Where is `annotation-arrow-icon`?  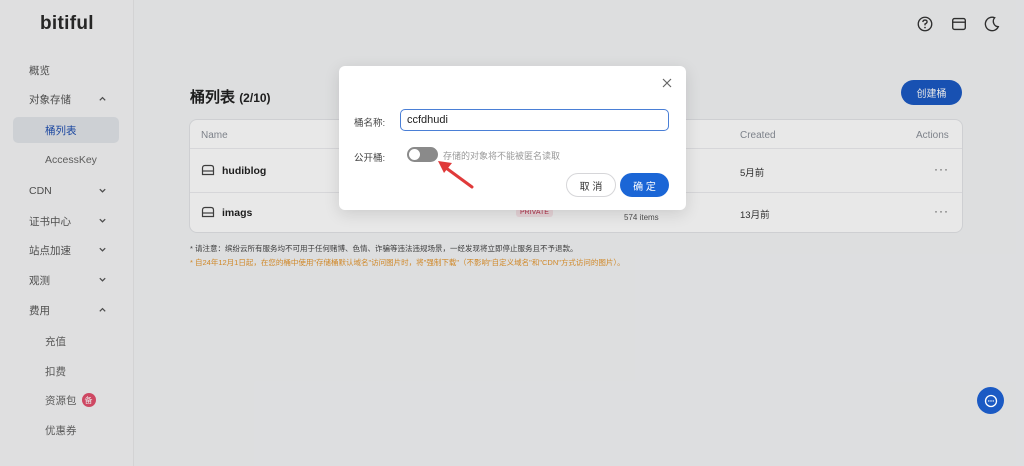
annotation-arrow-icon is located at coordinates (456, 175).